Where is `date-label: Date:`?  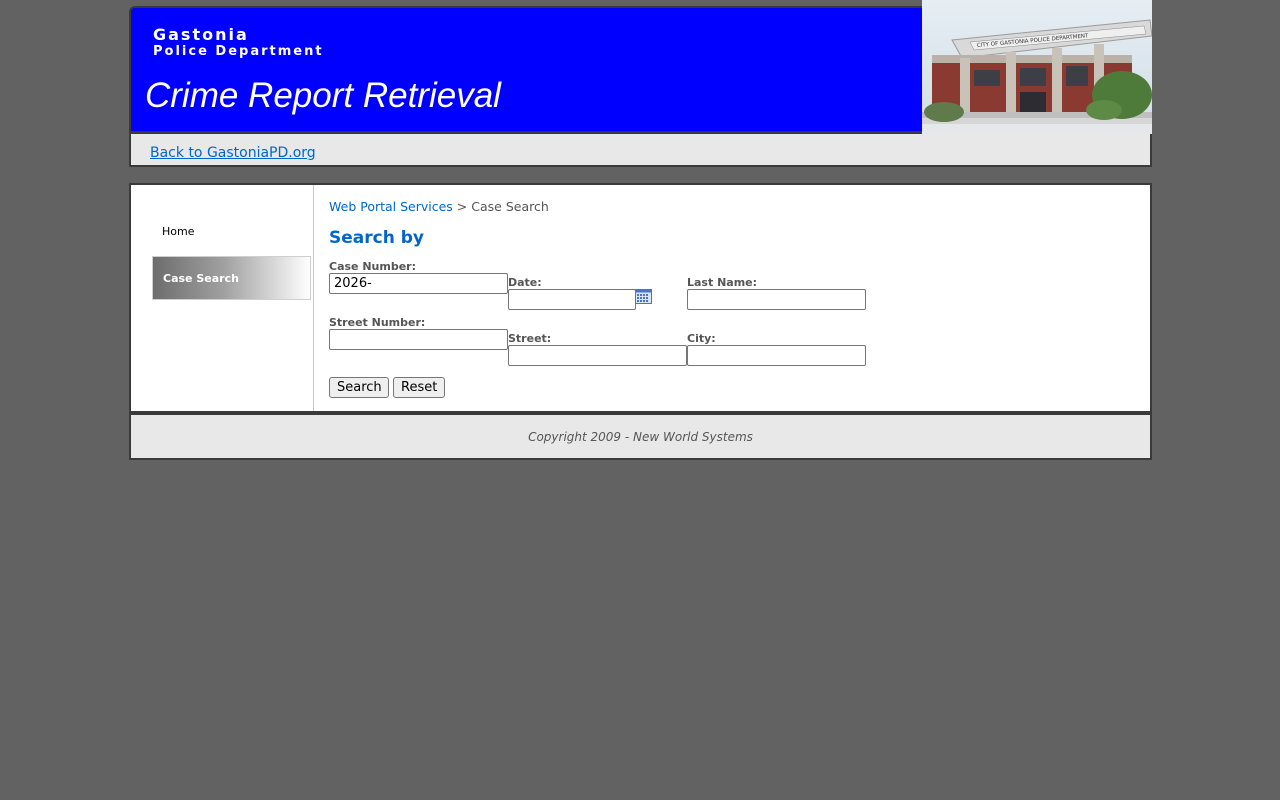
date-label: Date: is located at coordinates (525, 282).